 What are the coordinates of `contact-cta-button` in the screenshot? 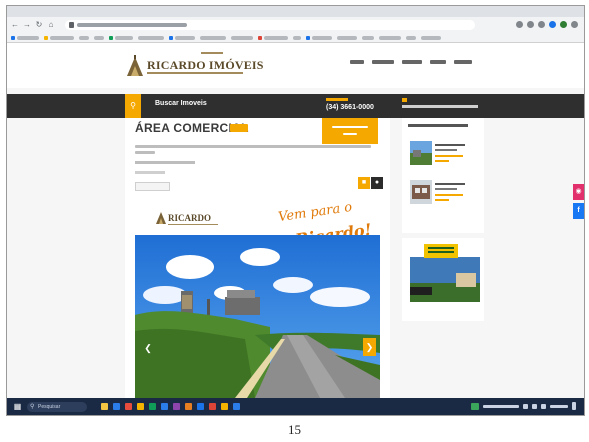 It's located at (350, 131).